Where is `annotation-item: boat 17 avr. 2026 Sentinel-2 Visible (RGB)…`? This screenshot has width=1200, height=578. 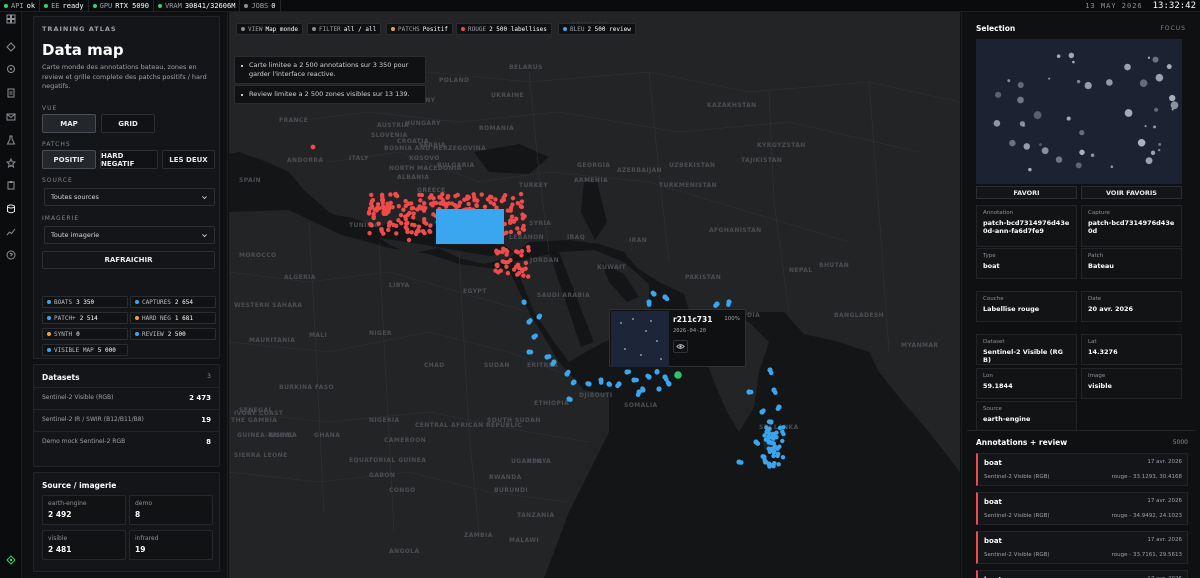 annotation-item: boat 17 avr. 2026 Sentinel-2 Visible (RGB)… is located at coordinates (1082, 547).